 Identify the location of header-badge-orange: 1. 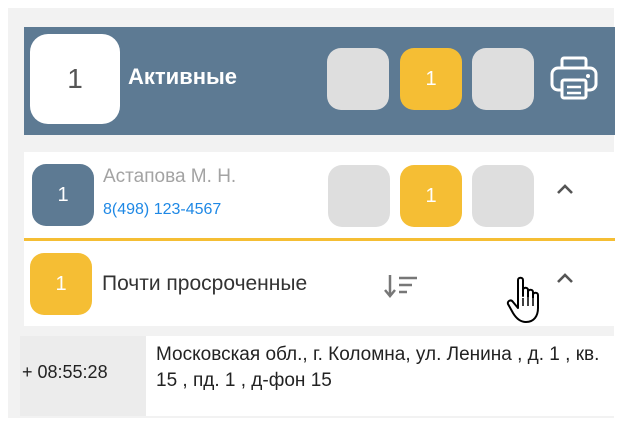
(431, 79).